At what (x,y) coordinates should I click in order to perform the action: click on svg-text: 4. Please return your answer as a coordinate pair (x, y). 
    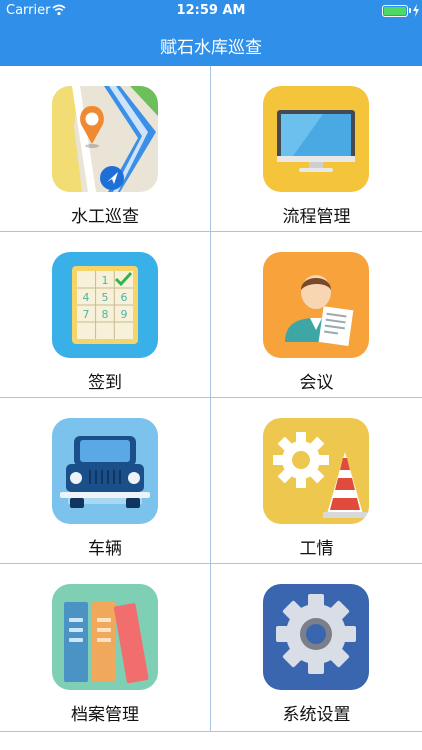
    Looking at the image, I should click on (86, 297).